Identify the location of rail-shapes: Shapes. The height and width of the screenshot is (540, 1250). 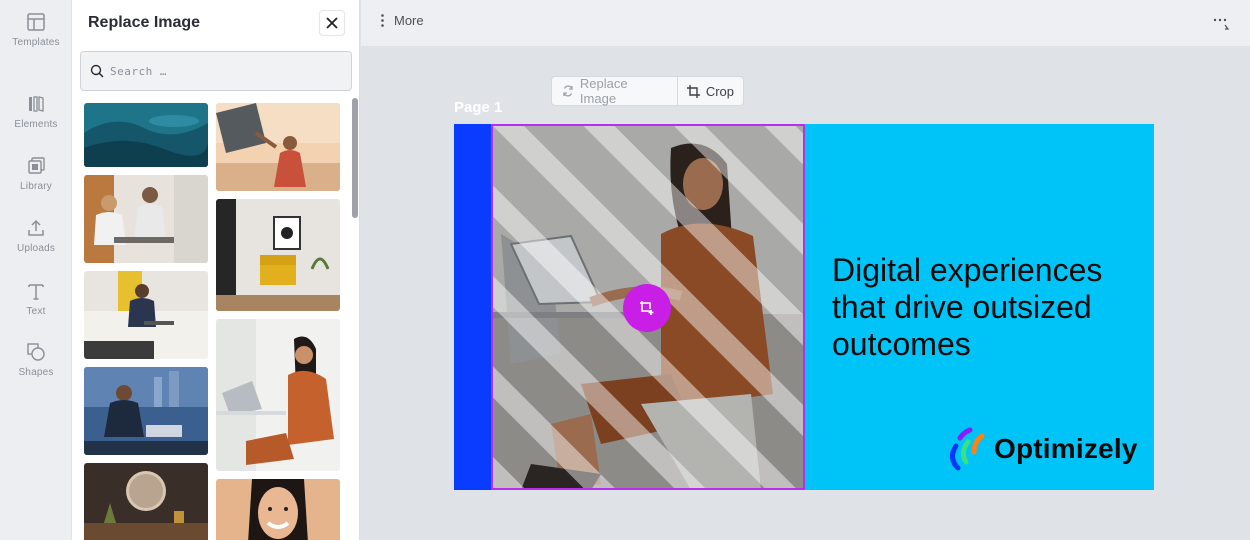
(36, 360).